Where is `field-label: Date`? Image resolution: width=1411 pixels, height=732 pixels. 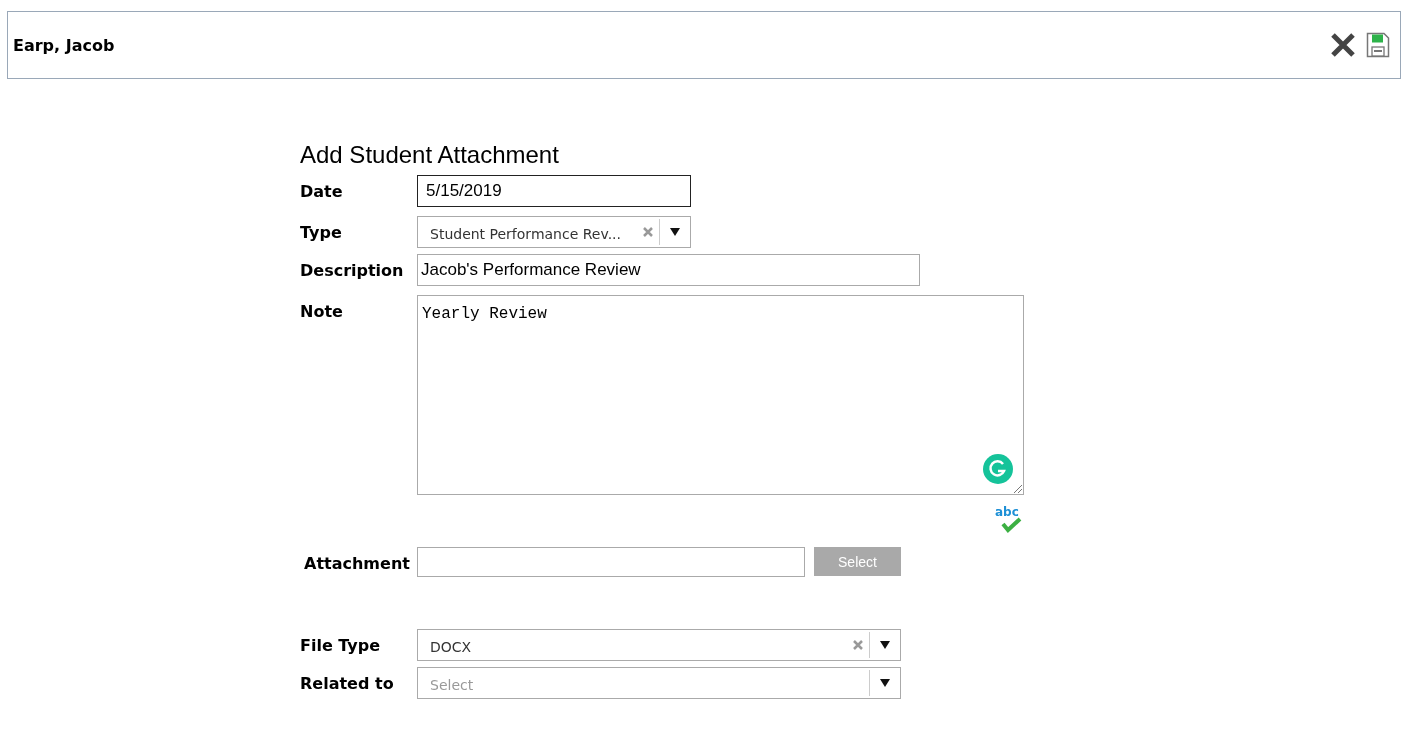
field-label: Date is located at coordinates (322, 191).